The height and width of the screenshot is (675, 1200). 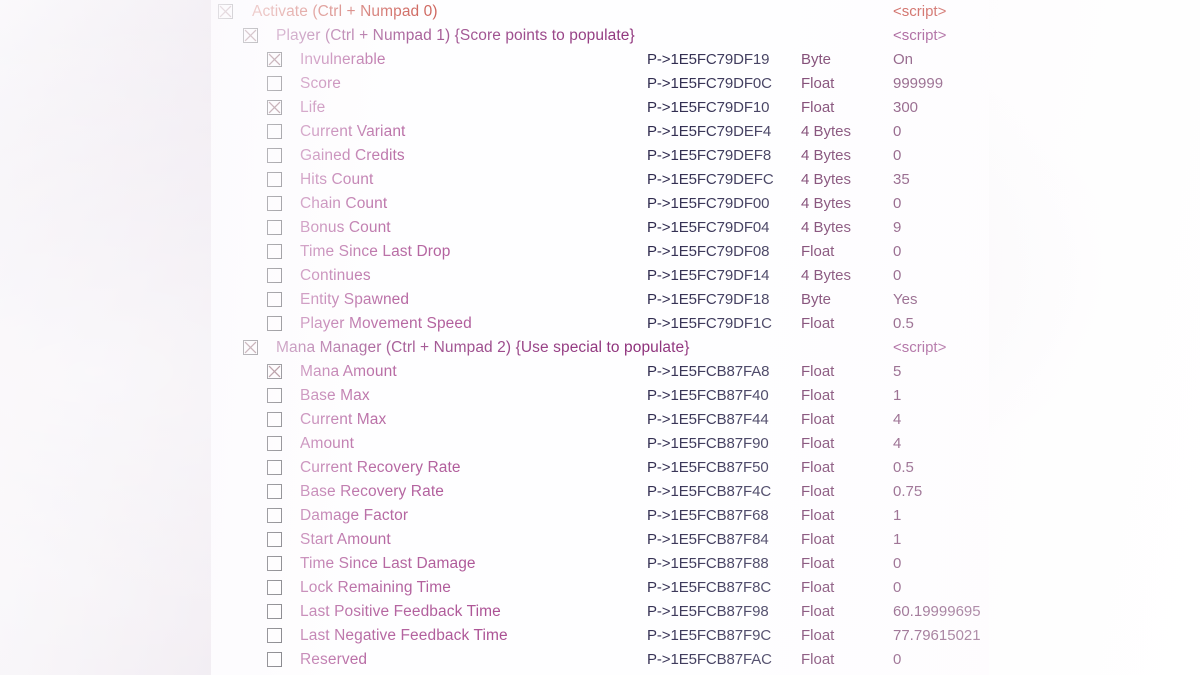 What do you see at coordinates (905, 300) in the screenshot?
I see `entry-value: Yes` at bounding box center [905, 300].